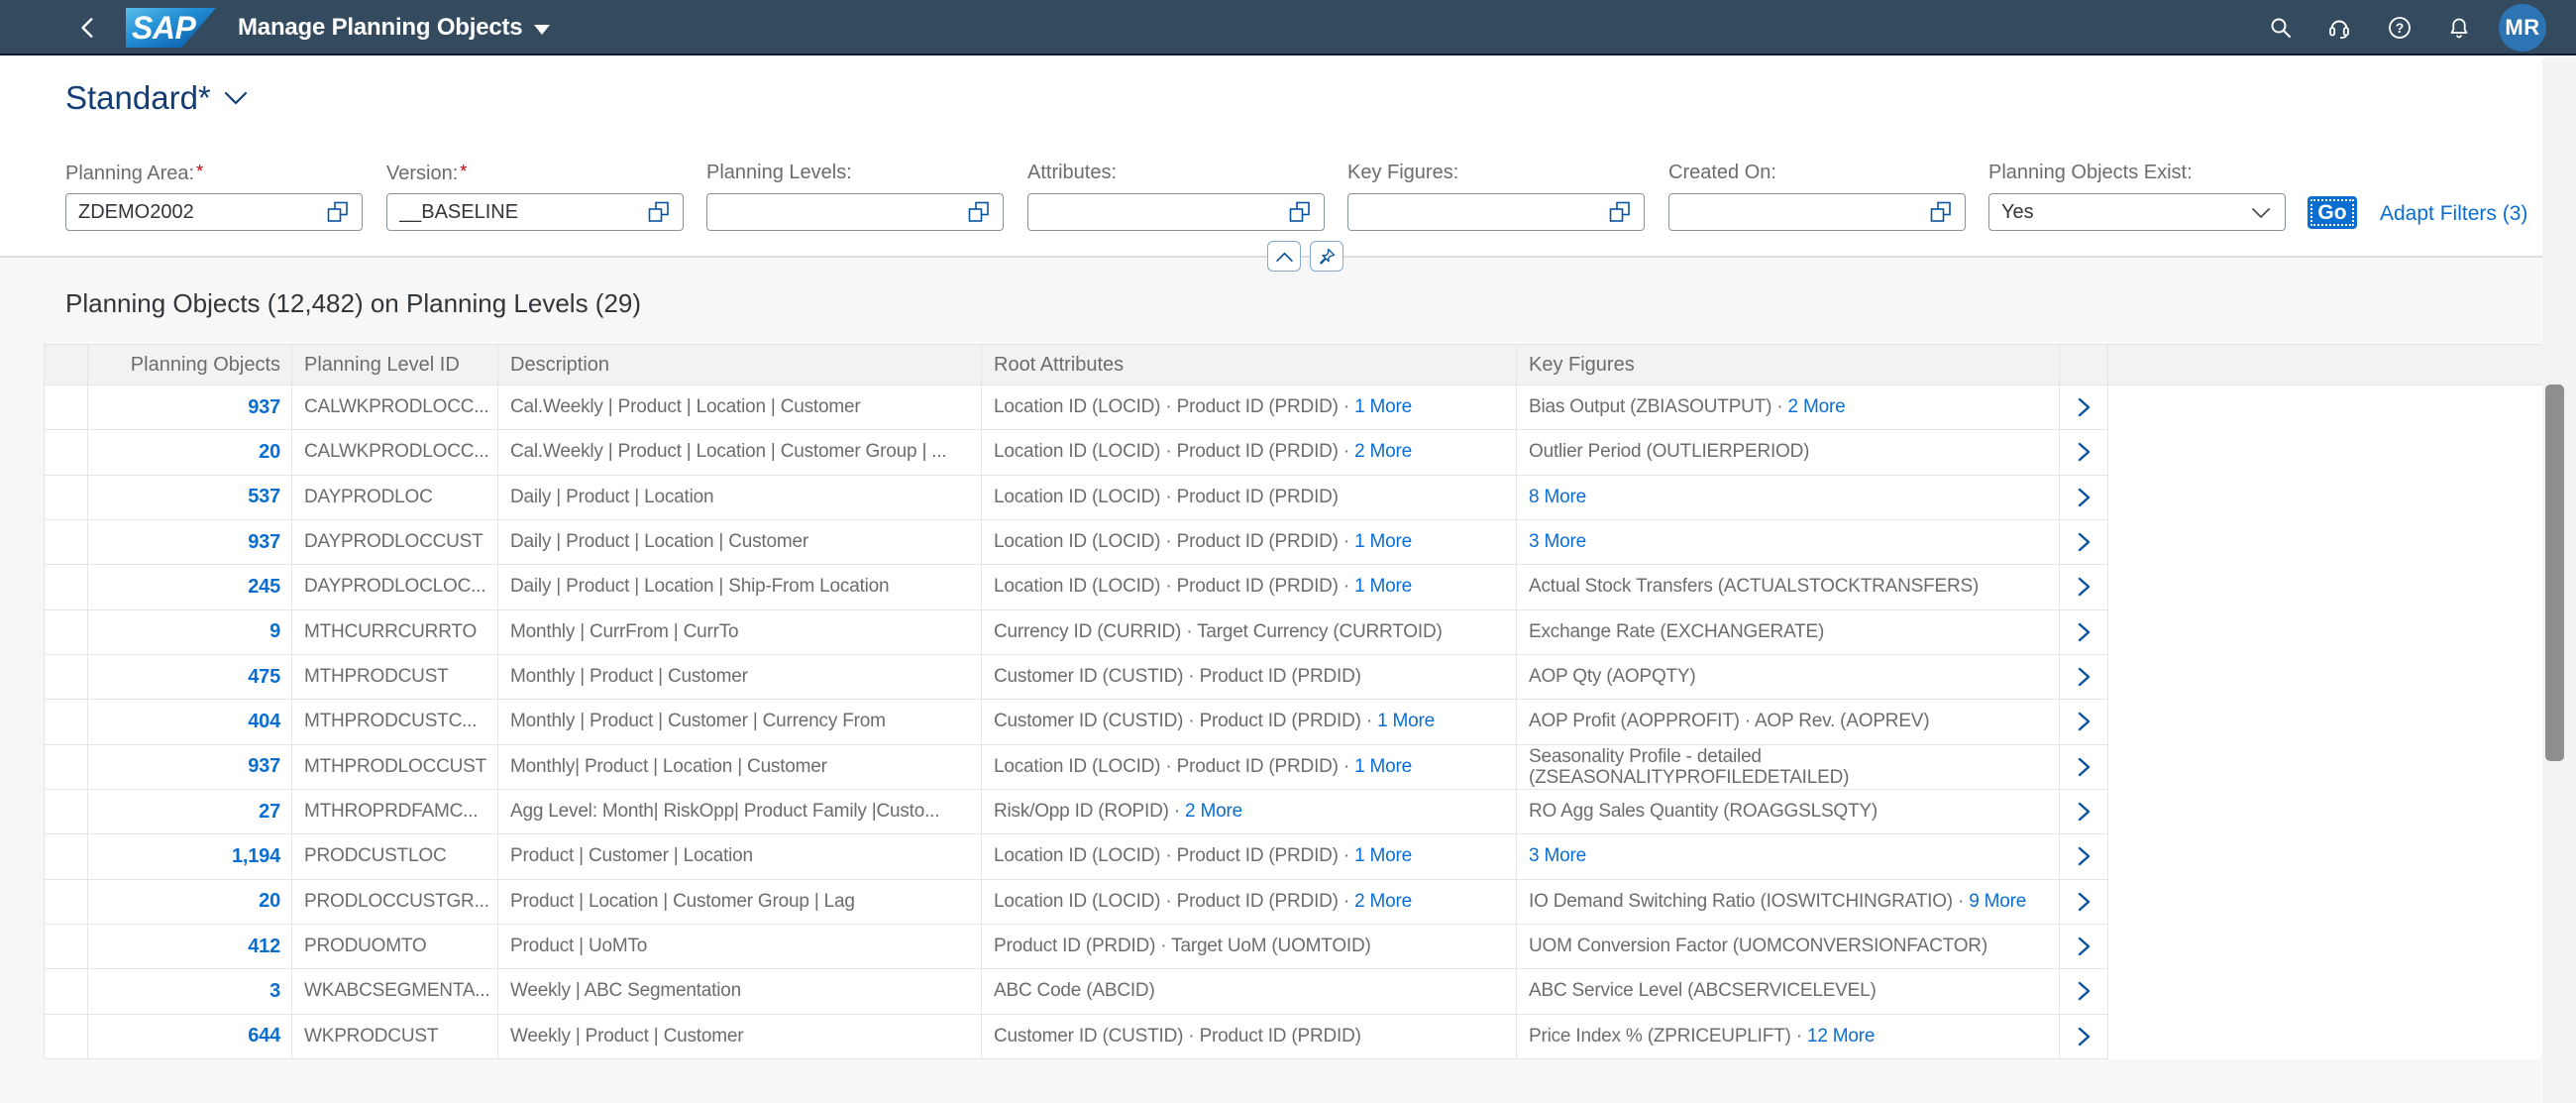 The image size is (2576, 1103). Describe the element at coordinates (190, 365) in the screenshot. I see `header-planning-objects: Planning Objects` at that location.